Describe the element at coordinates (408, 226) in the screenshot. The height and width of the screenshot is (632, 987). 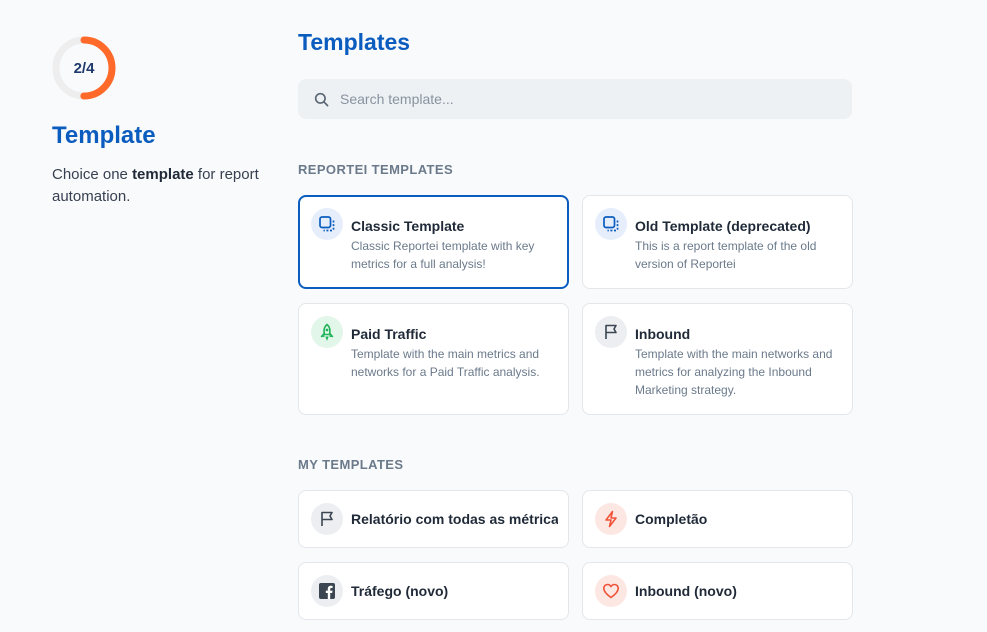
I see `card-title: Classic Template` at that location.